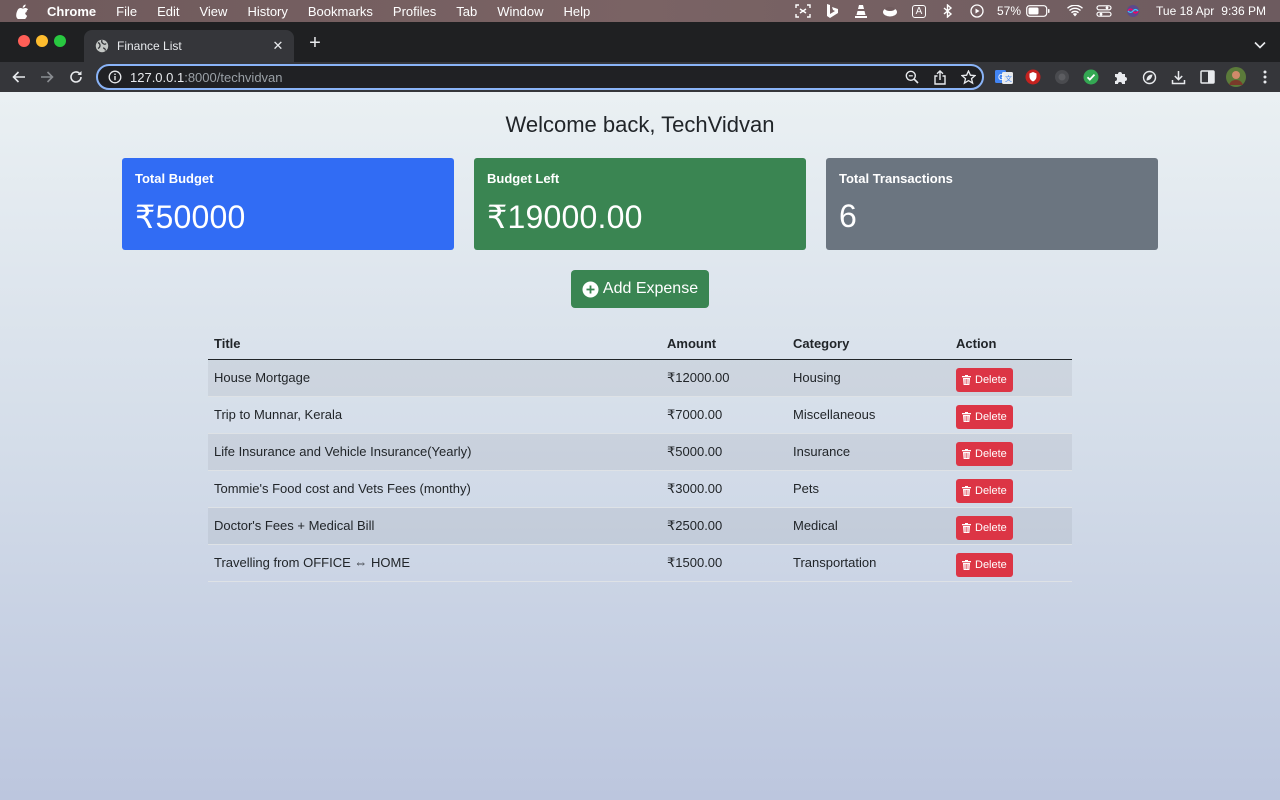 Image resolution: width=1280 pixels, height=800 pixels. I want to click on expense-amount-cell: ₹5000.00, so click(724, 452).